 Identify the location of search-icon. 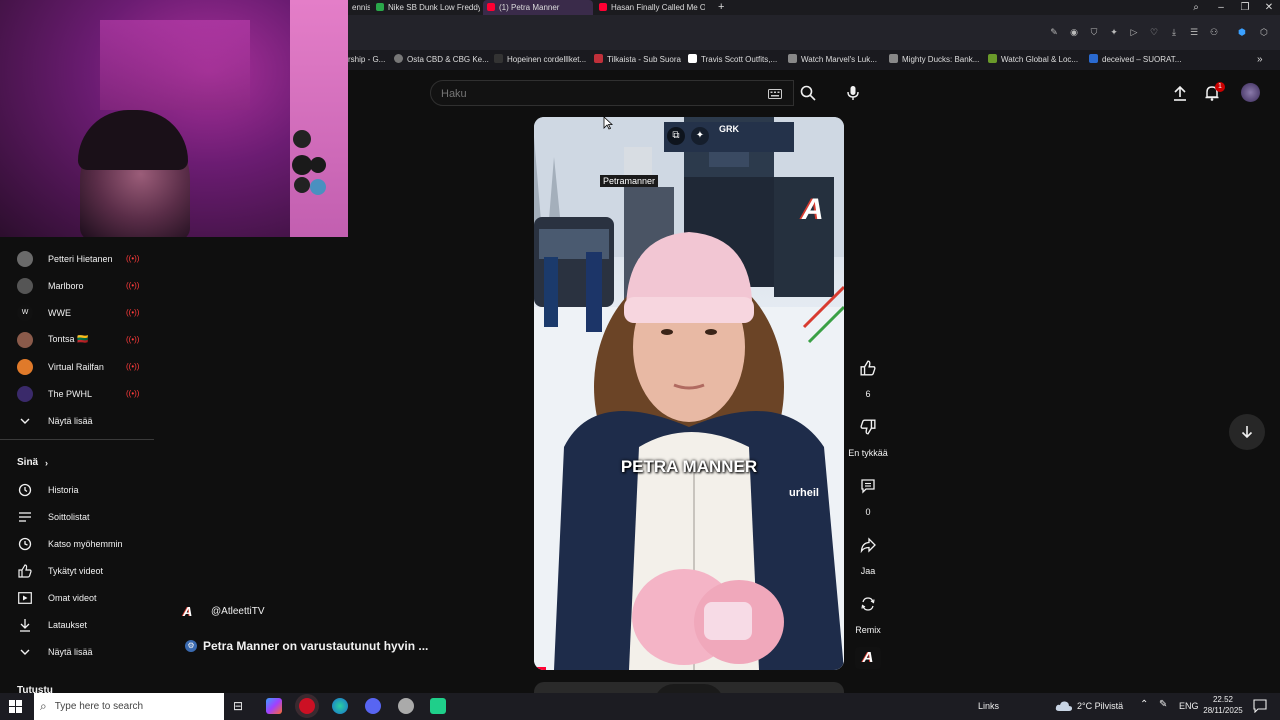
(808, 93).